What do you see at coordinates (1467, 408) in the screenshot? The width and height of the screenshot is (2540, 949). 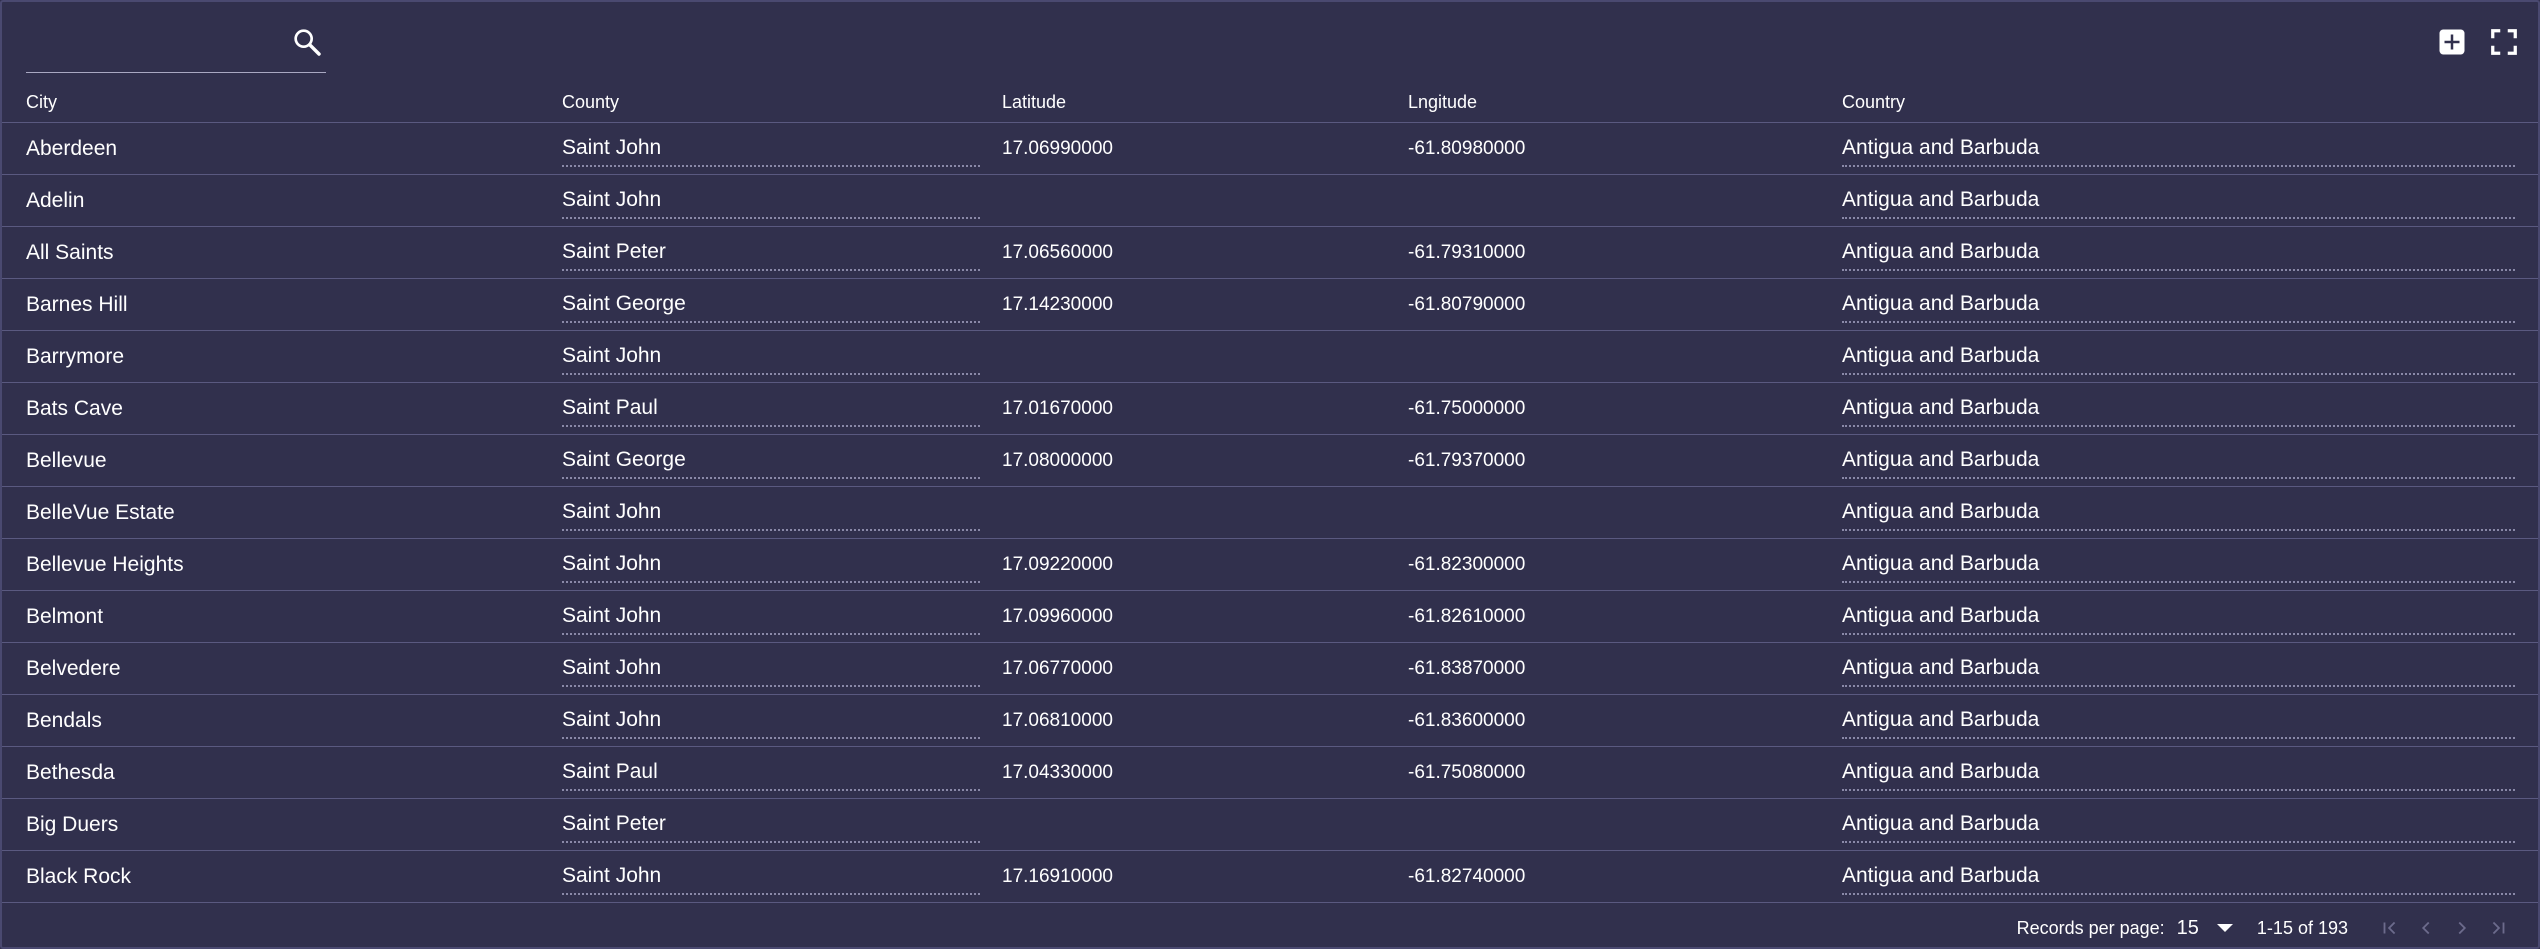 I see `longitude-cell: -61.75000000` at bounding box center [1467, 408].